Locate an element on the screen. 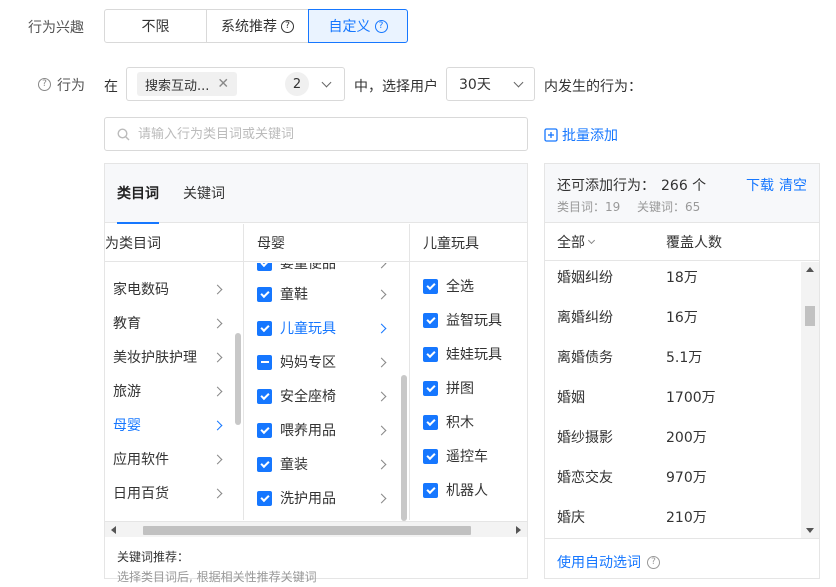 The height and width of the screenshot is (587, 836). list-item: 拼图 is located at coordinates (448, 388).